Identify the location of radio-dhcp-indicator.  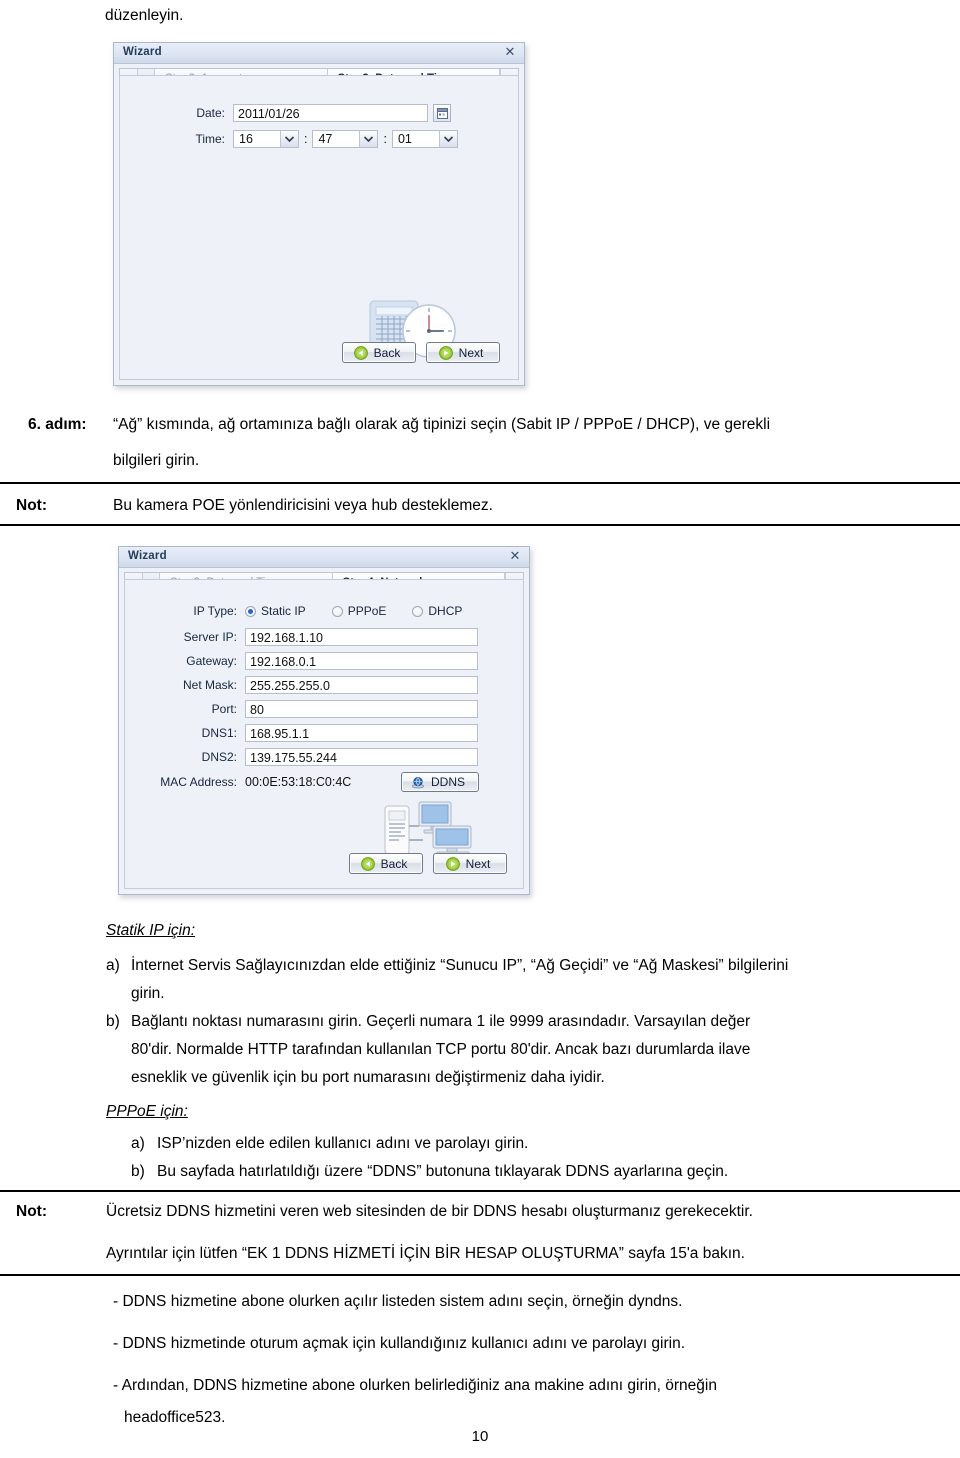
(418, 611).